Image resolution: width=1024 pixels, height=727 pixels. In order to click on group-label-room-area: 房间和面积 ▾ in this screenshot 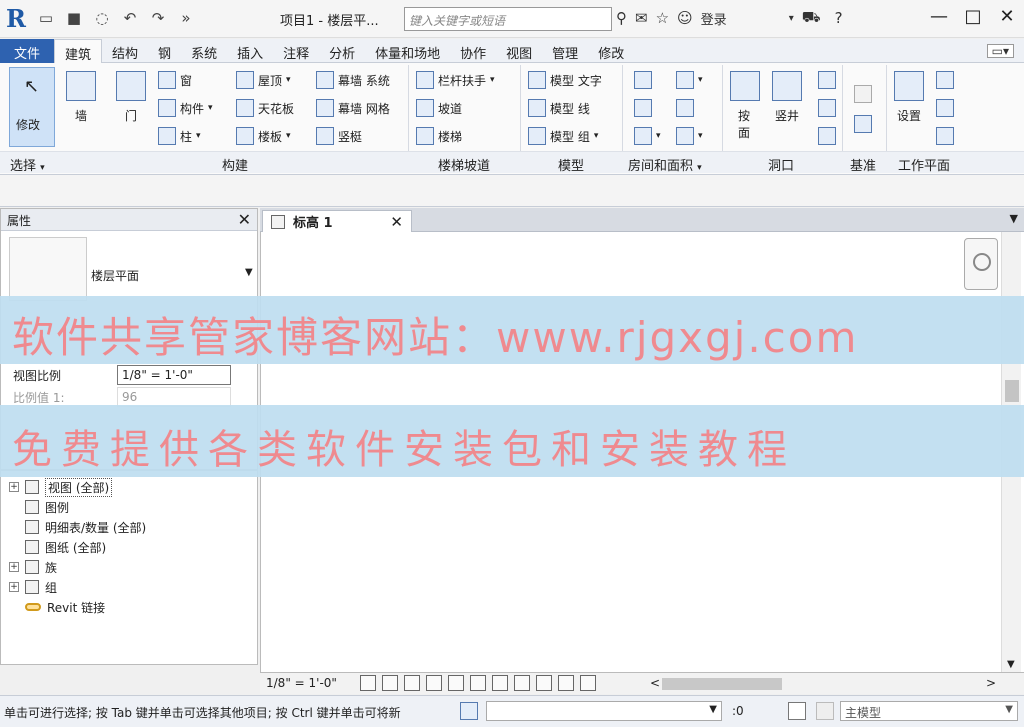, I will do `click(665, 164)`.